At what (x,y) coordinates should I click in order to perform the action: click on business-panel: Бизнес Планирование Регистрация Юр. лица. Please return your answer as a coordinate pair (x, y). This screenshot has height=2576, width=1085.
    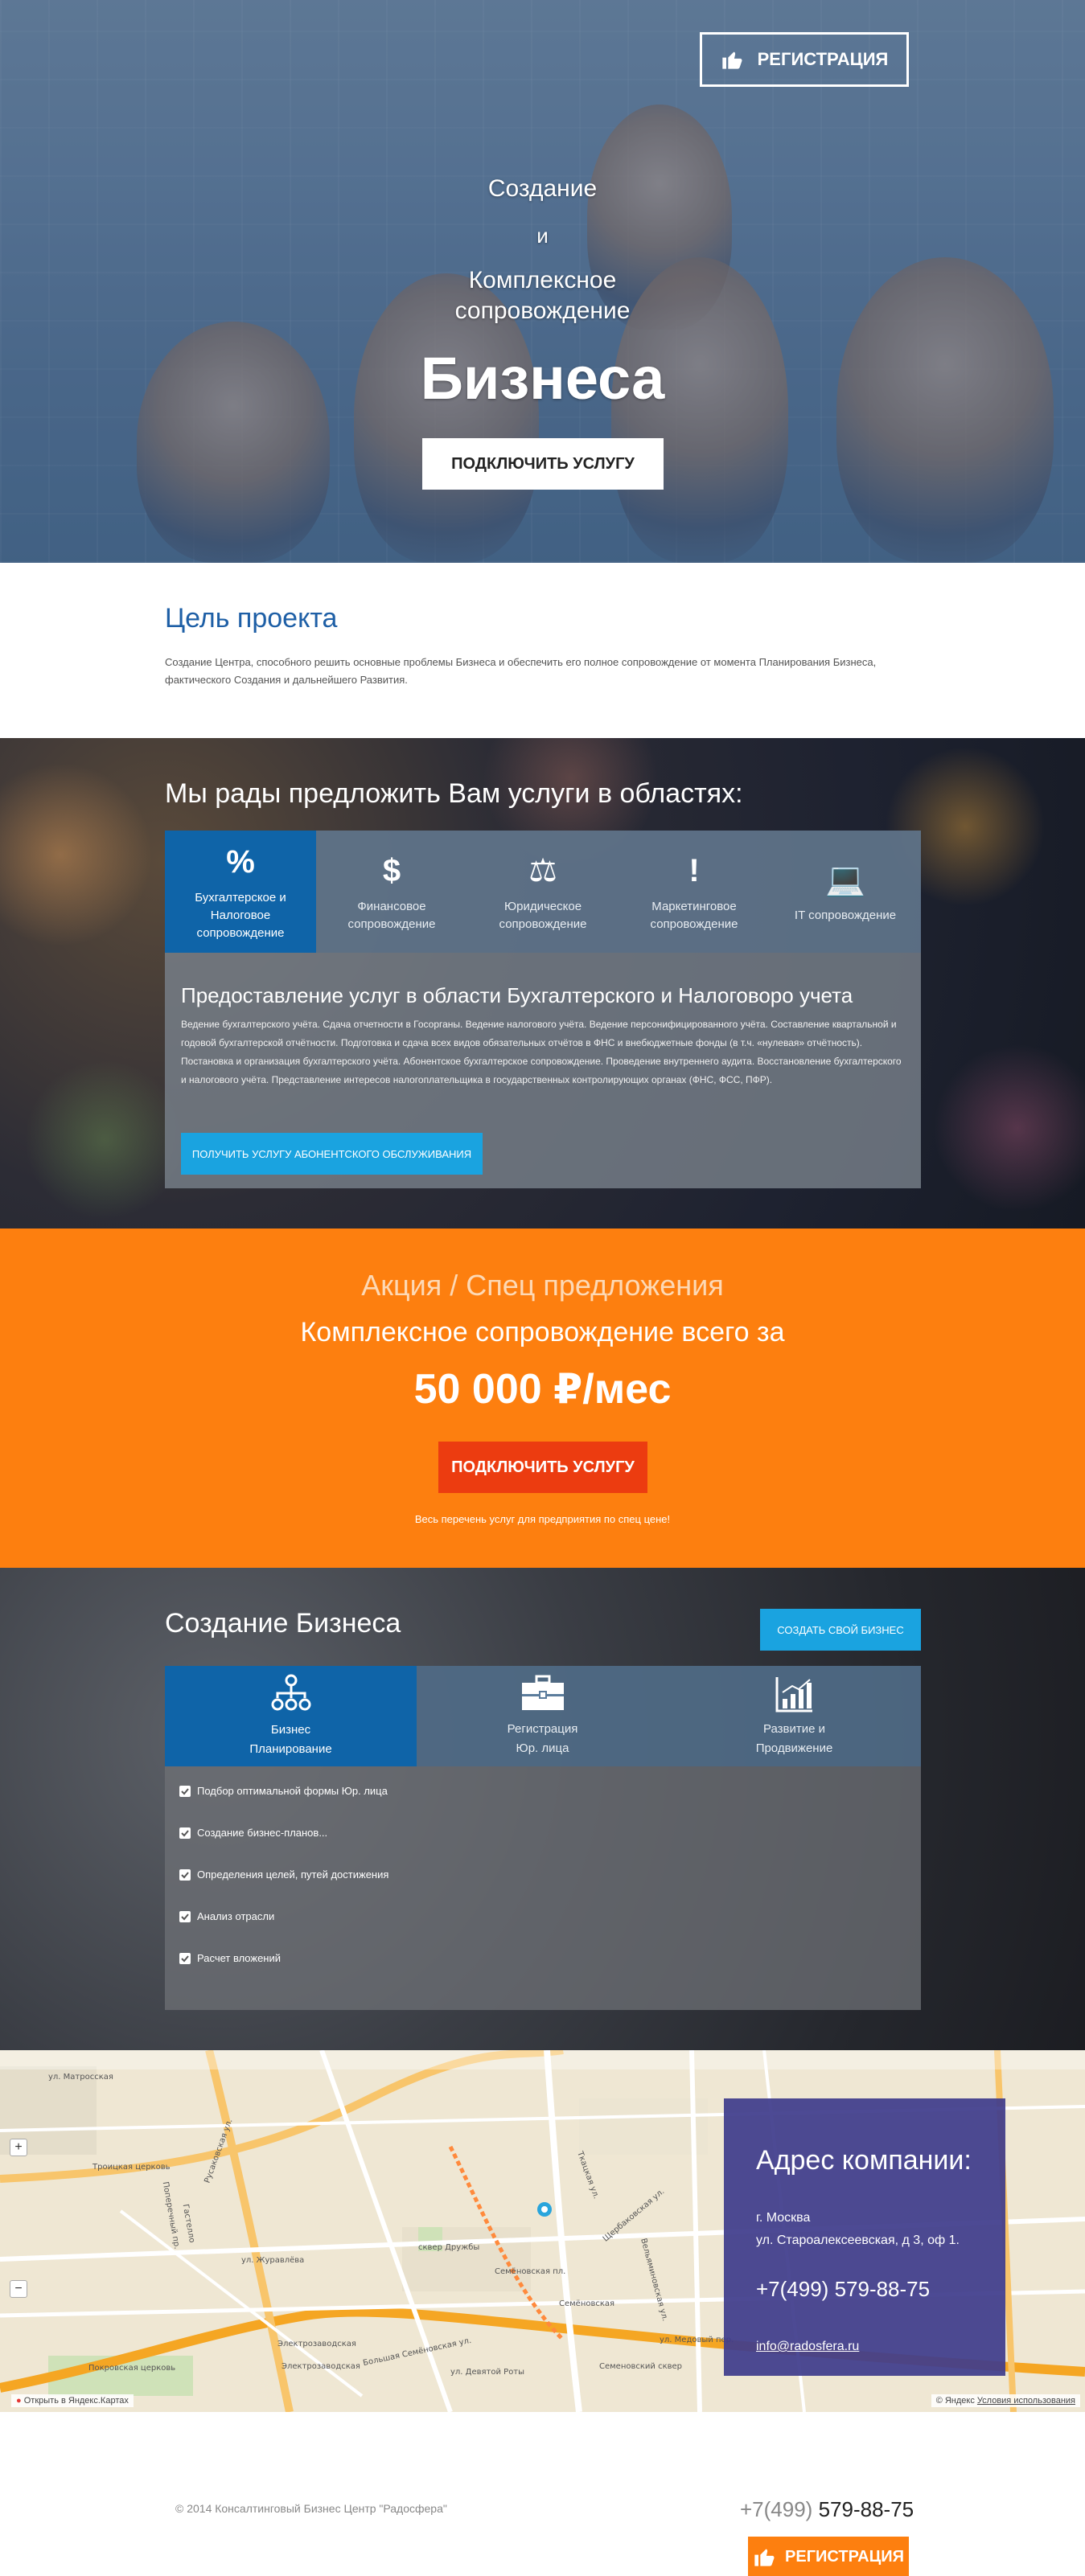
    Looking at the image, I should click on (543, 1838).